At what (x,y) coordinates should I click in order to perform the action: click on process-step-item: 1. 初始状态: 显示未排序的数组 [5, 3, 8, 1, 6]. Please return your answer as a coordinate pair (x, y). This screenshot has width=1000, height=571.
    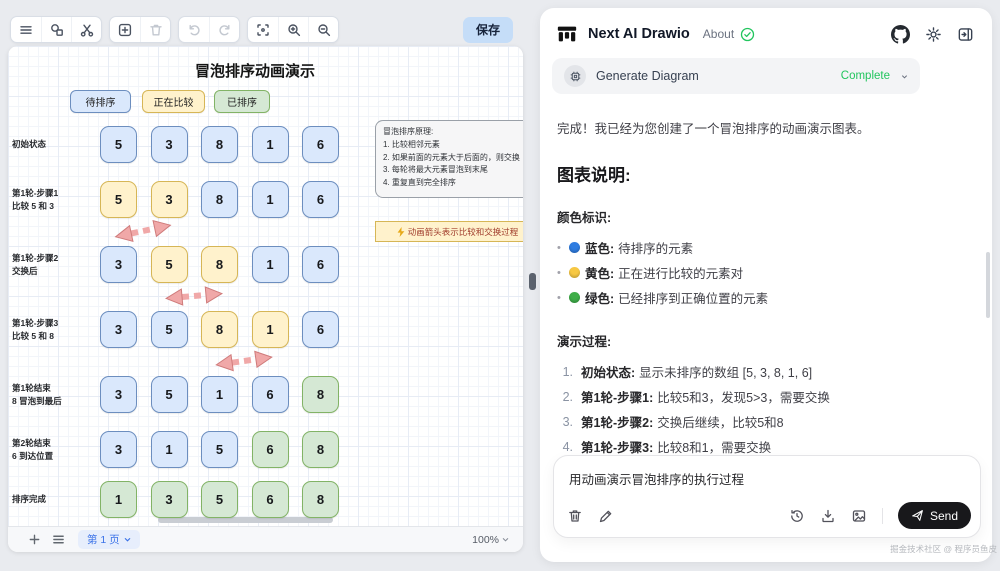
    Looking at the image, I should click on (766, 371).